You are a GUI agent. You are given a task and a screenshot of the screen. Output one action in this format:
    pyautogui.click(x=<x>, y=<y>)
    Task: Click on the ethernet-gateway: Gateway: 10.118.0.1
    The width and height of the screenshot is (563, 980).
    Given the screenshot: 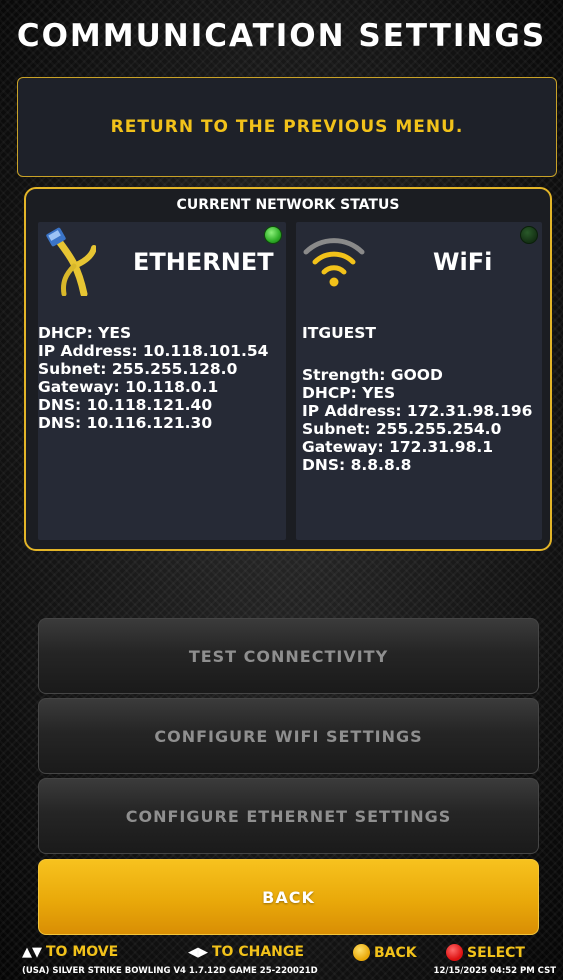 What is the action you would take?
    pyautogui.click(x=128, y=387)
    